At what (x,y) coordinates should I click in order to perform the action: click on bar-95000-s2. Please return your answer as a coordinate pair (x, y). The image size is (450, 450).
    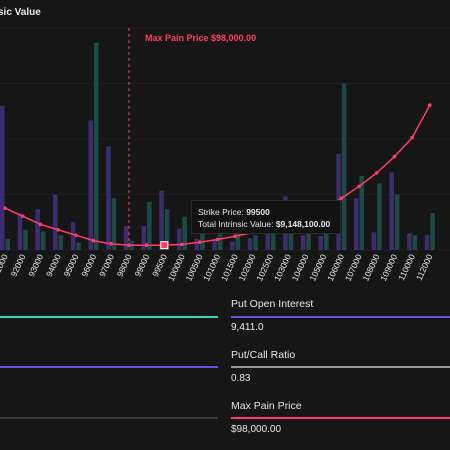
    Looking at the image, I should click on (78, 246).